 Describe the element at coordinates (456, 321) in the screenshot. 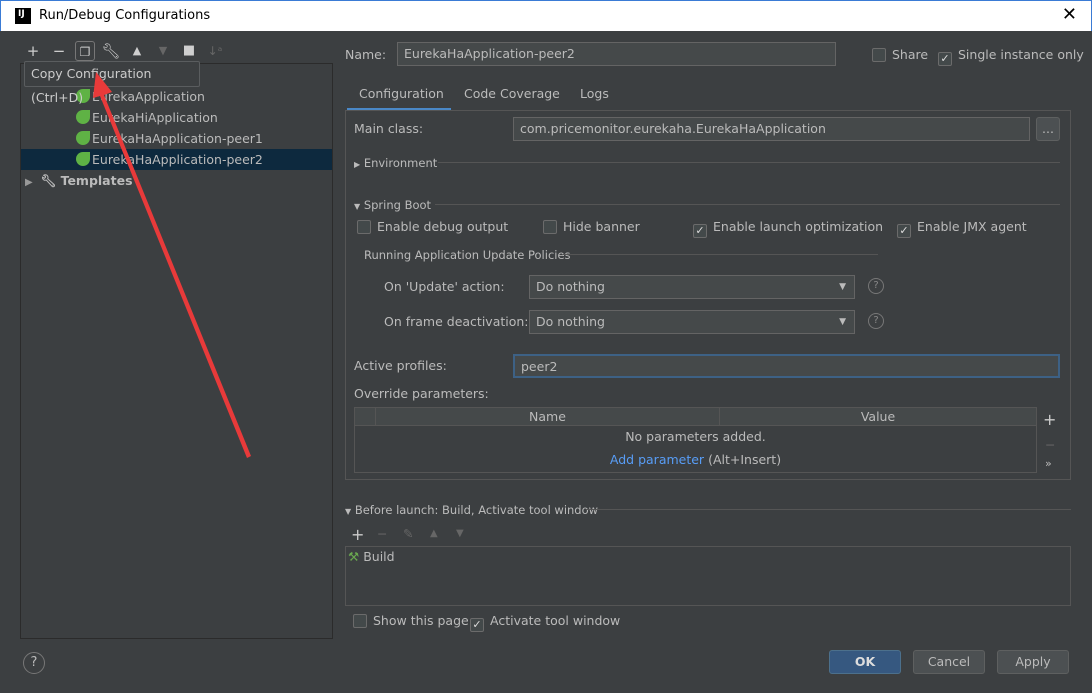

I see `frame-deactivation-label: On frame deactivation:` at that location.